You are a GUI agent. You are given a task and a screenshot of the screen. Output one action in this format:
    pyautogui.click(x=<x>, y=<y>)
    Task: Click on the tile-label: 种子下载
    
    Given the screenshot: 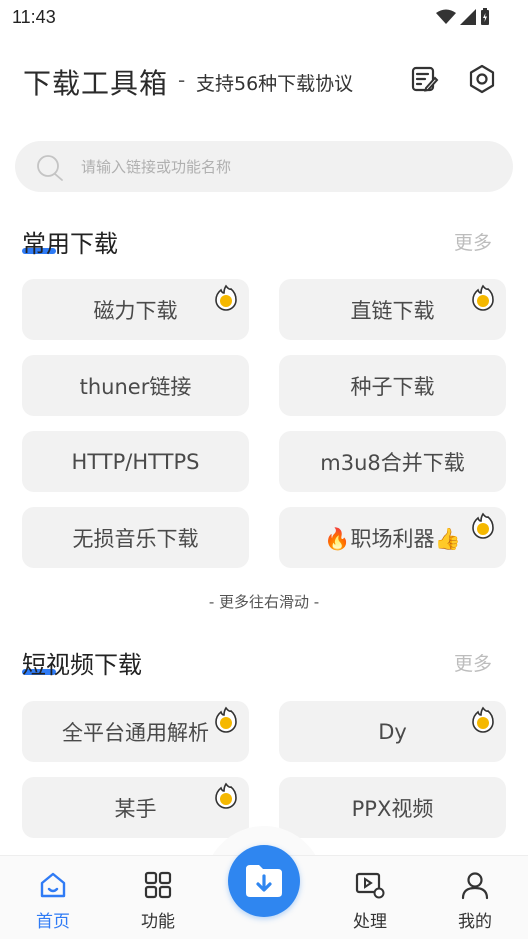 What is the action you would take?
    pyautogui.click(x=392, y=386)
    